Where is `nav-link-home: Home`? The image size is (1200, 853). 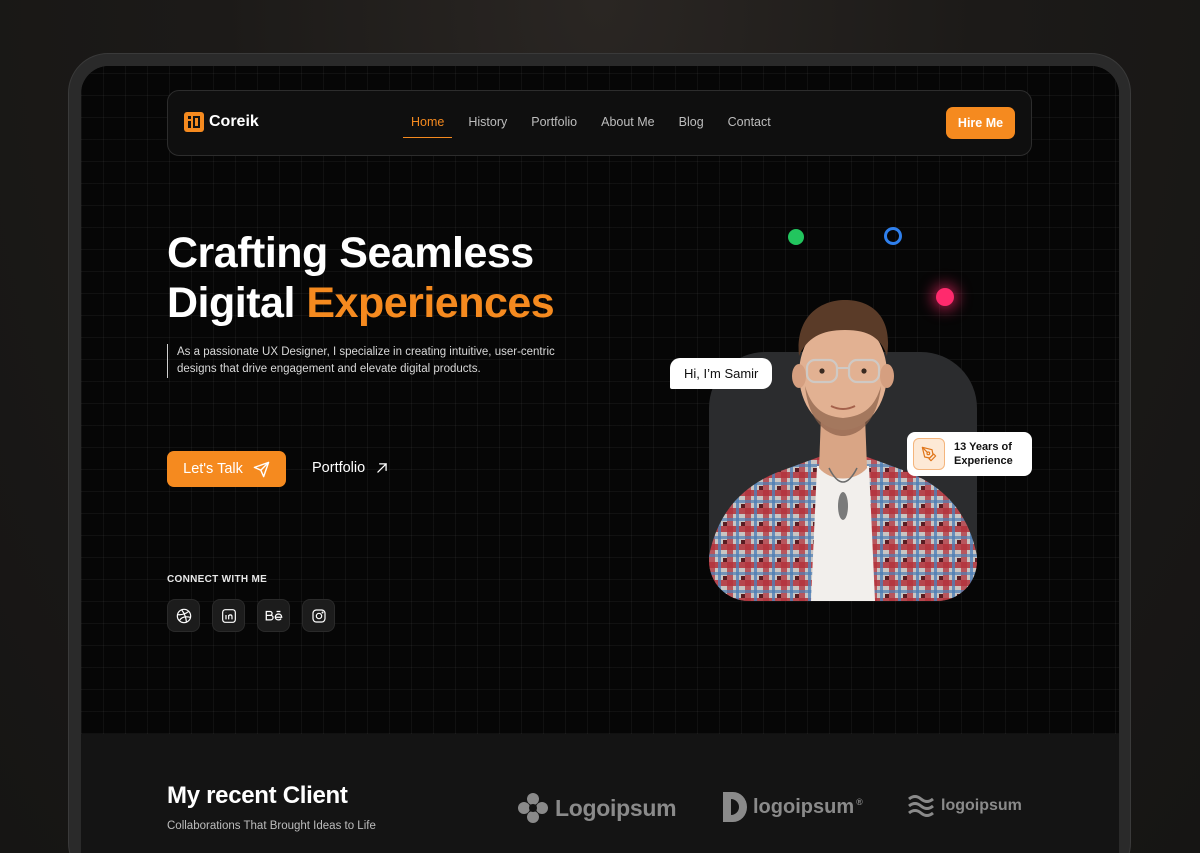 nav-link-home: Home is located at coordinates (427, 126).